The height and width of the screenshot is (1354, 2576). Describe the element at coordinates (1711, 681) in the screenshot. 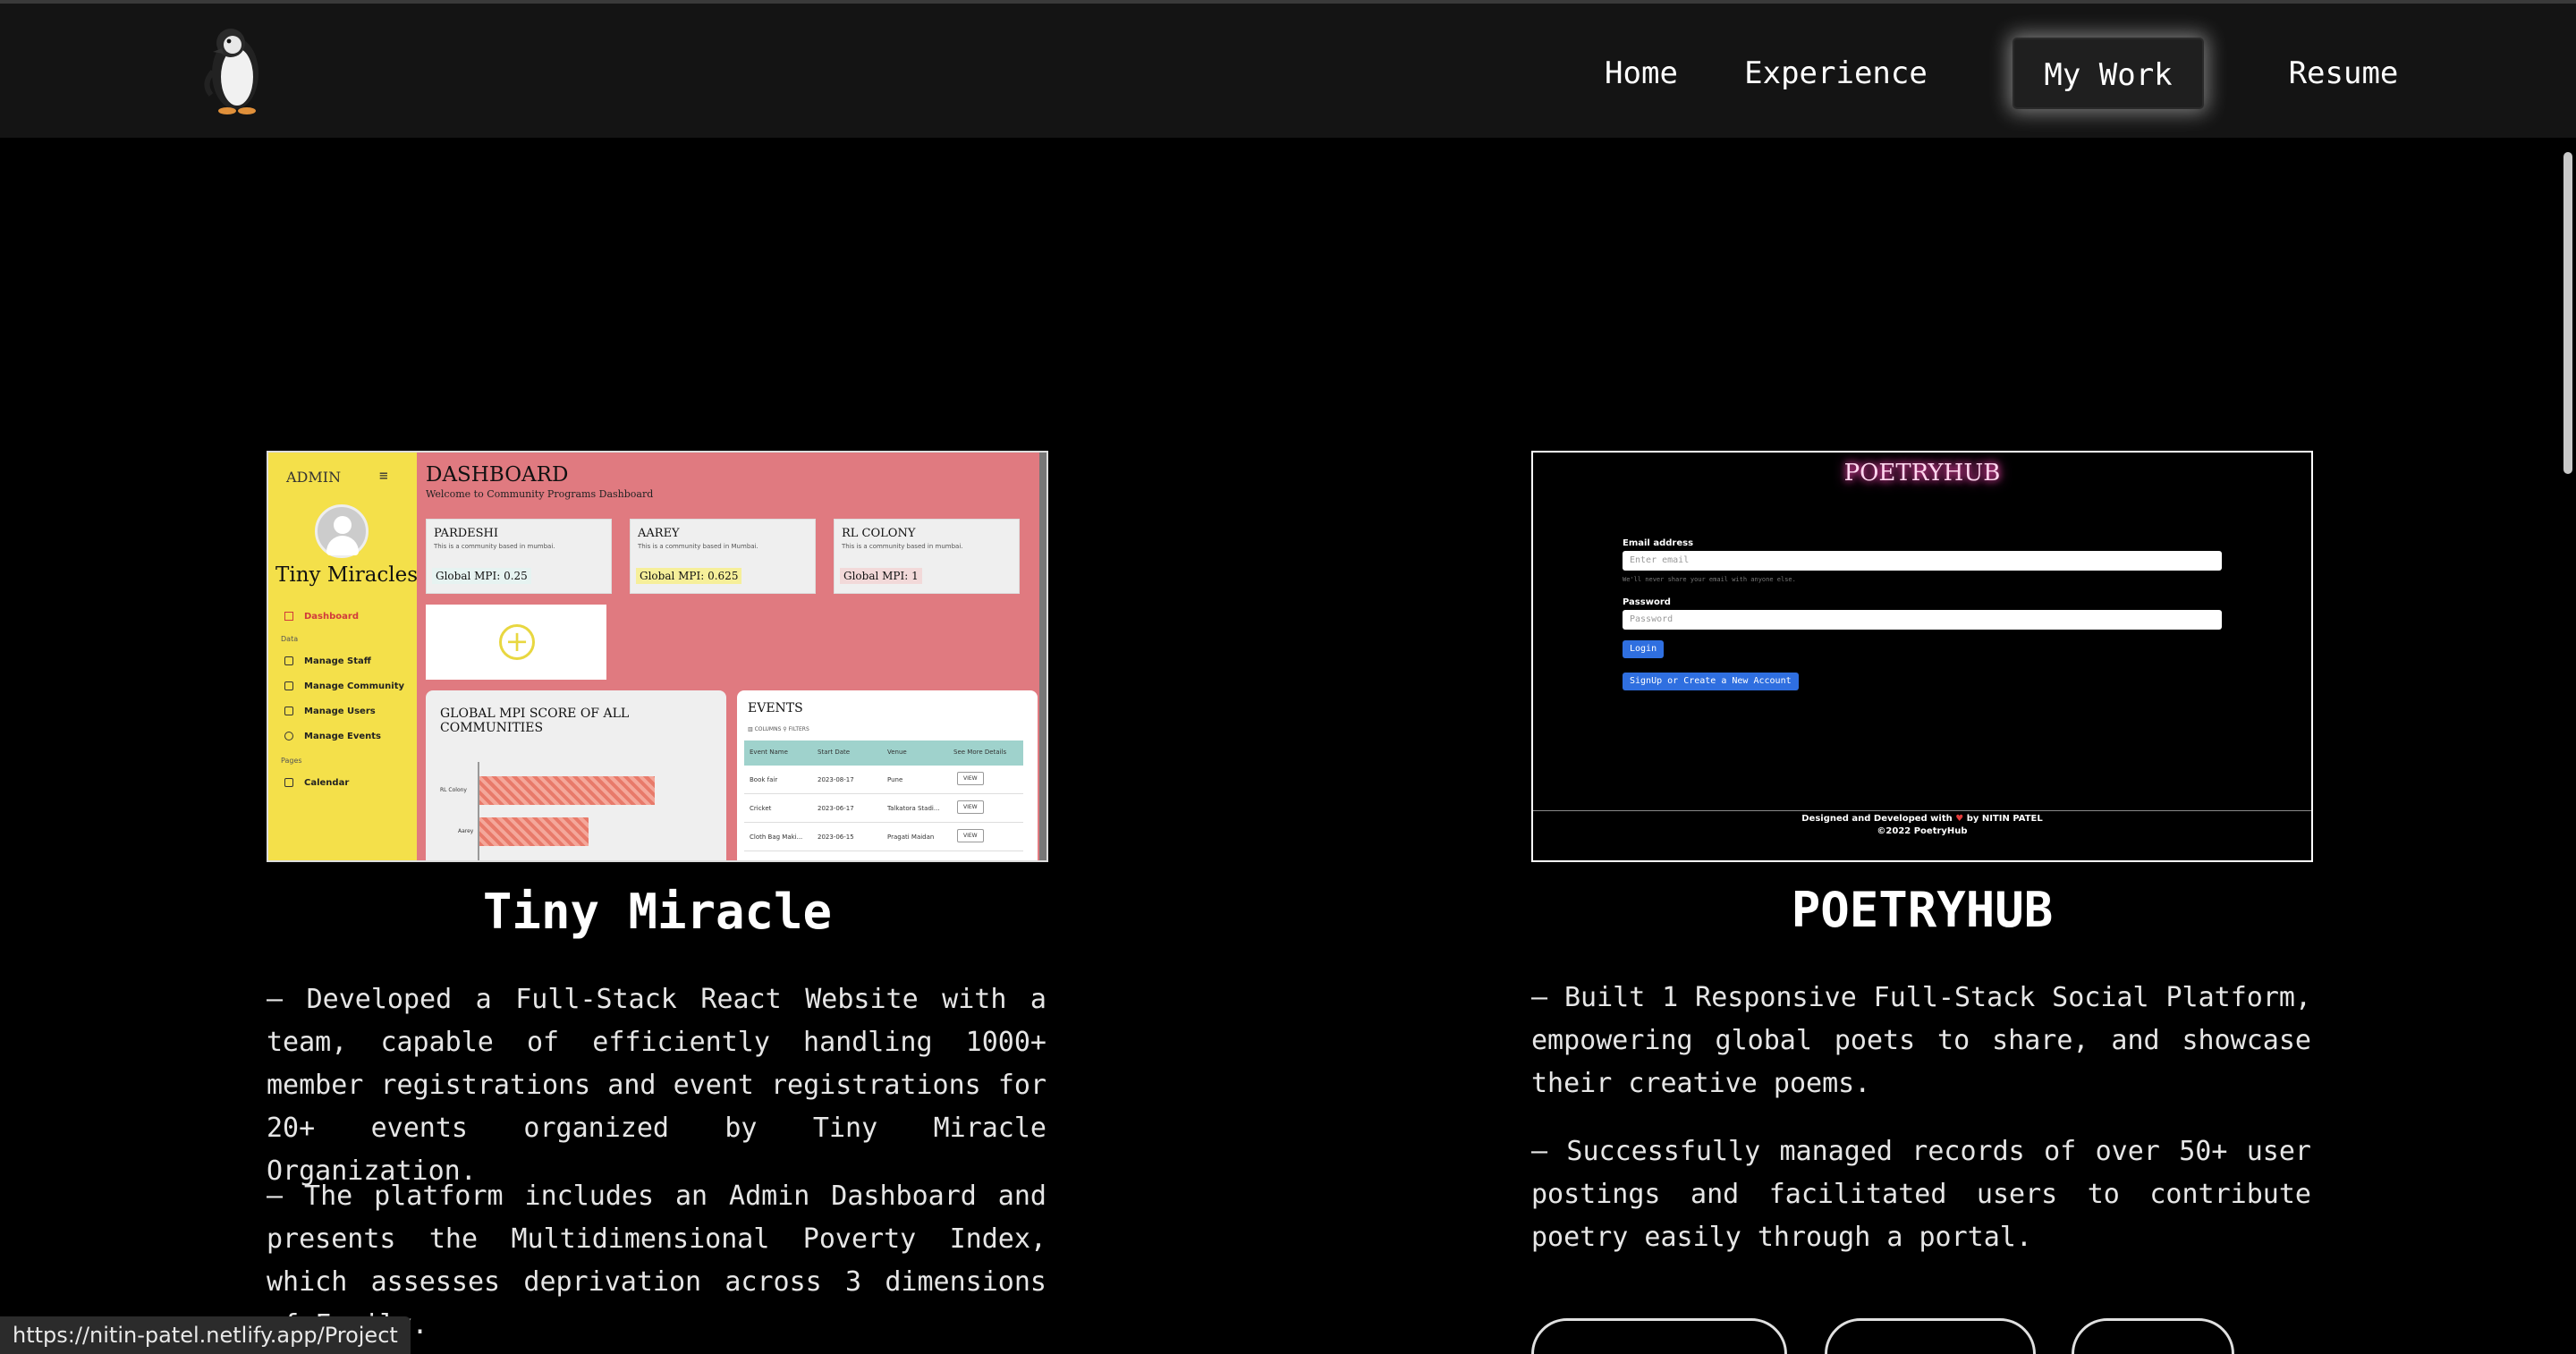

I see `thumb-signup-button: SignUp or Create a New Account` at that location.